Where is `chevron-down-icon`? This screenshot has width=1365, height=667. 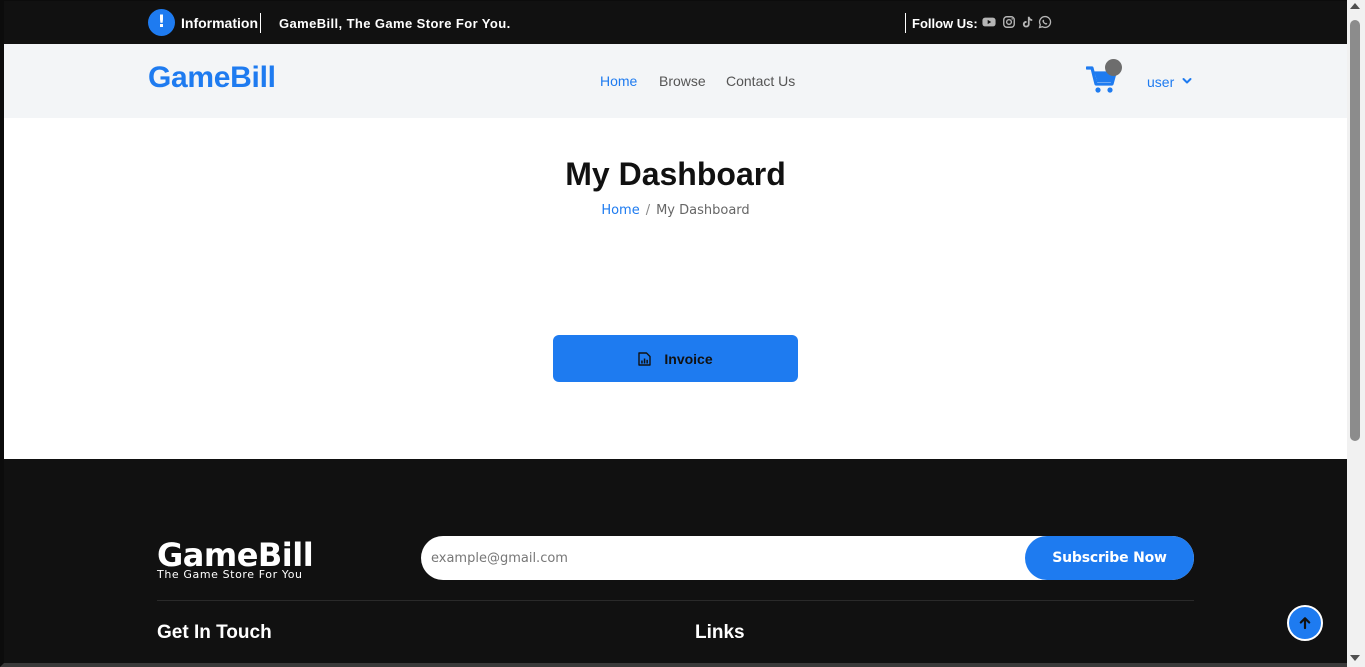
chevron-down-icon is located at coordinates (1187, 81).